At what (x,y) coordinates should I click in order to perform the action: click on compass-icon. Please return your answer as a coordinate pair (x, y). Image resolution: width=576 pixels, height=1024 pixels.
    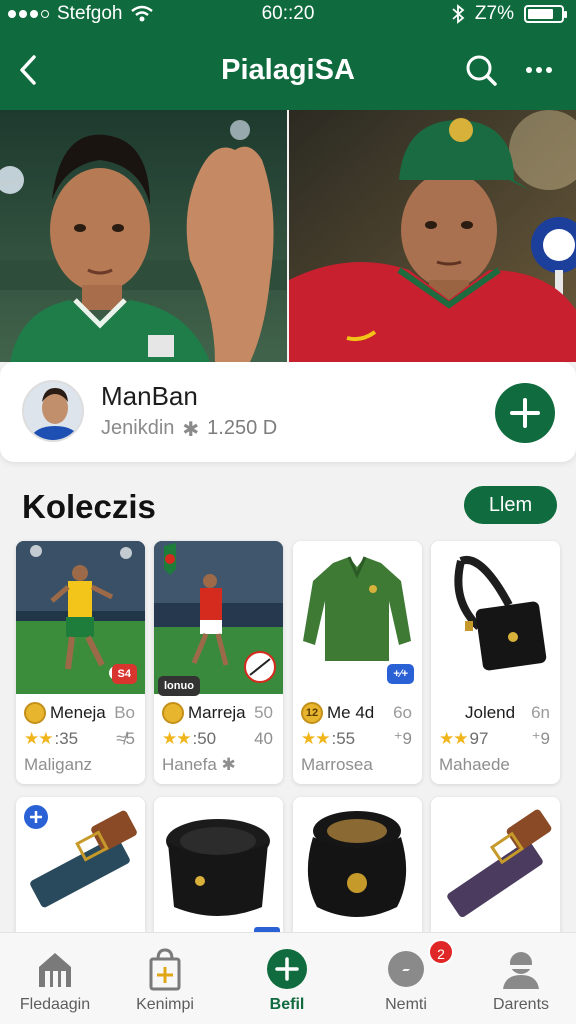
    Looking at the image, I should click on (406, 969).